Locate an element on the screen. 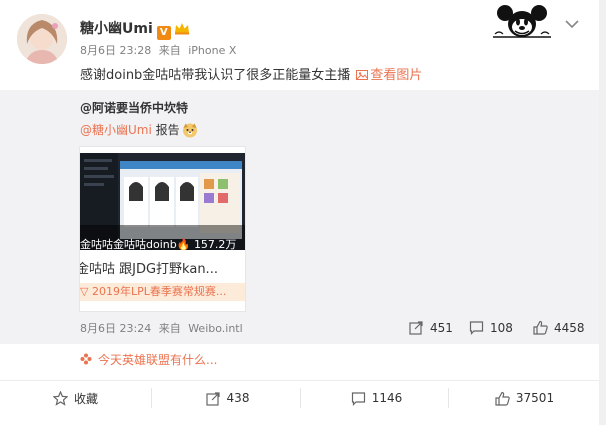 The image size is (606, 426). author-name: 糖小幽Umi is located at coordinates (116, 29).